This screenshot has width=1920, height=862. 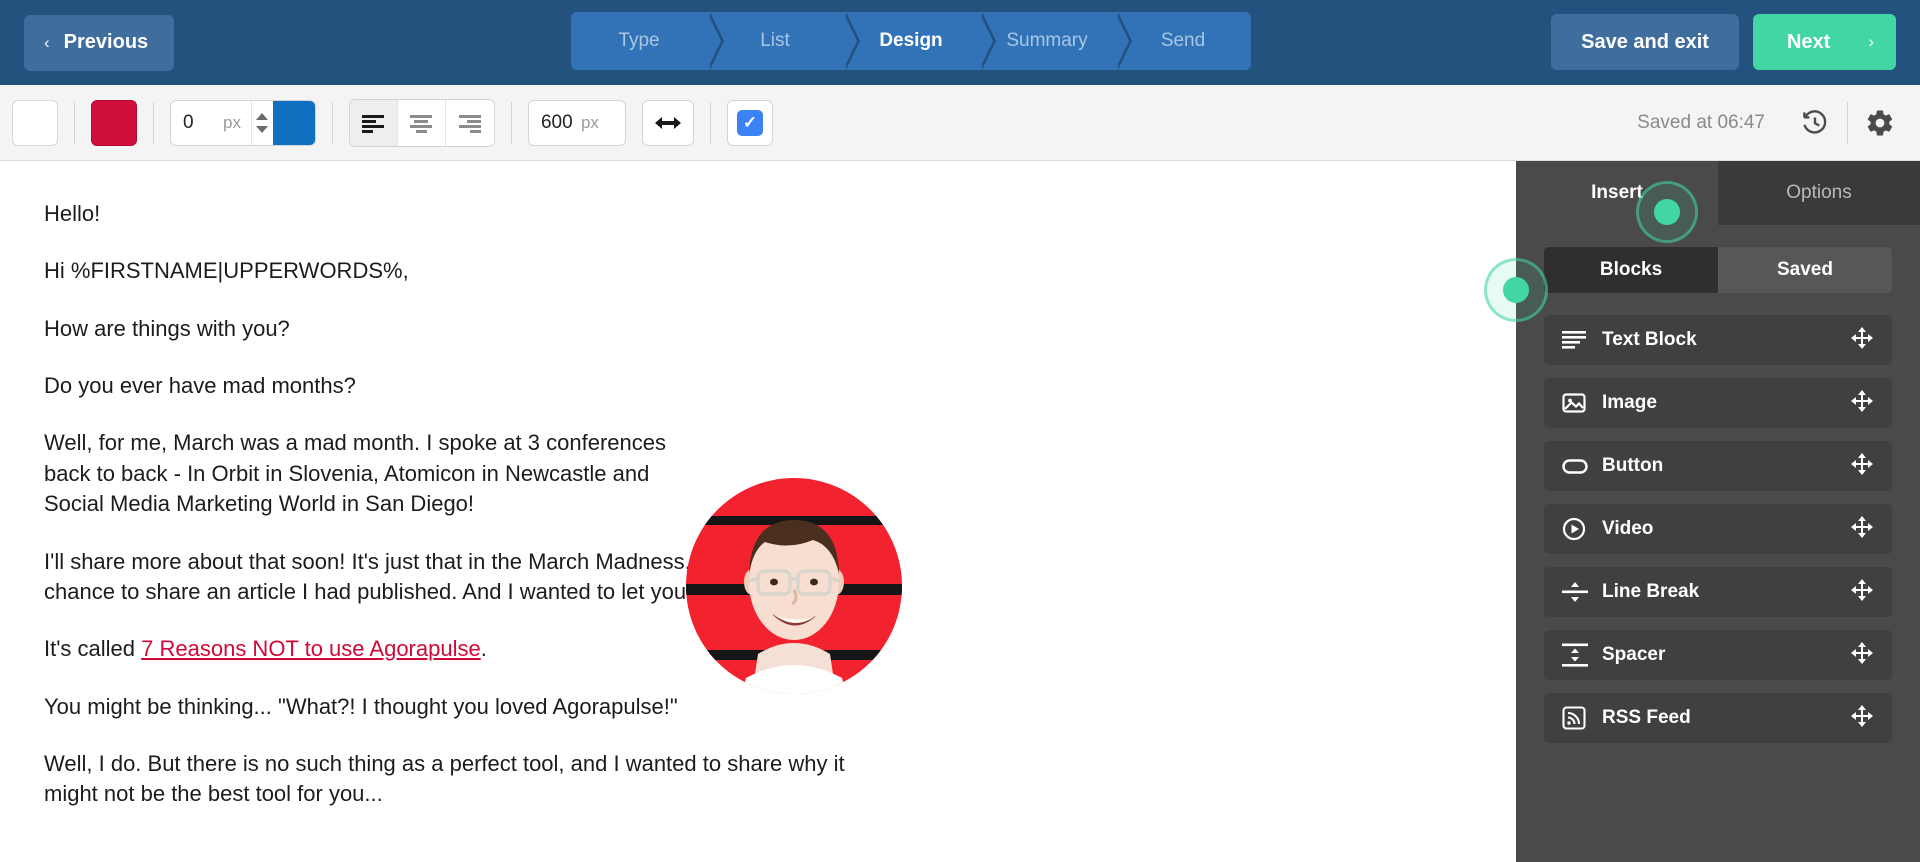 What do you see at coordinates (466, 386) in the screenshot?
I see `email-paragraph: Do you ever have mad months?` at bounding box center [466, 386].